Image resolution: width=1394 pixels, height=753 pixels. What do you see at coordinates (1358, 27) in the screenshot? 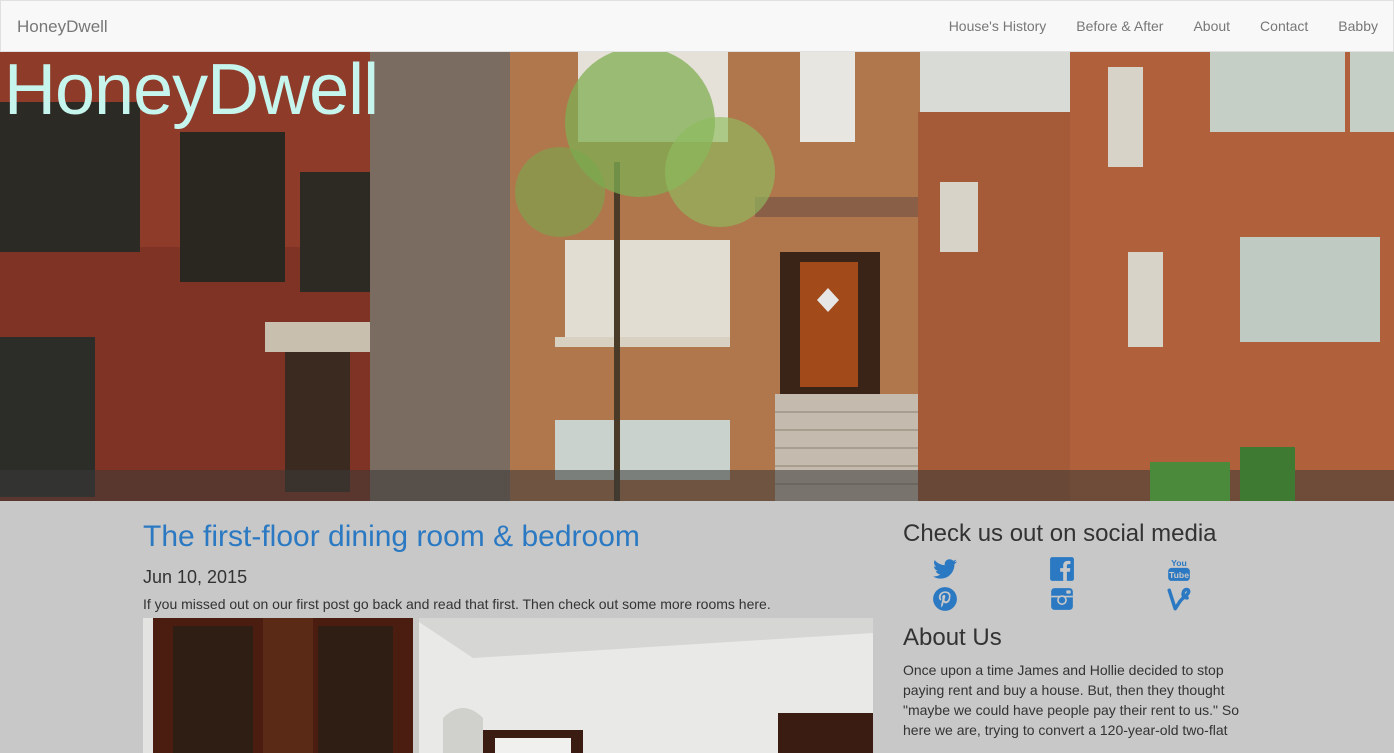
I see `nav-link-babby: Babby` at bounding box center [1358, 27].